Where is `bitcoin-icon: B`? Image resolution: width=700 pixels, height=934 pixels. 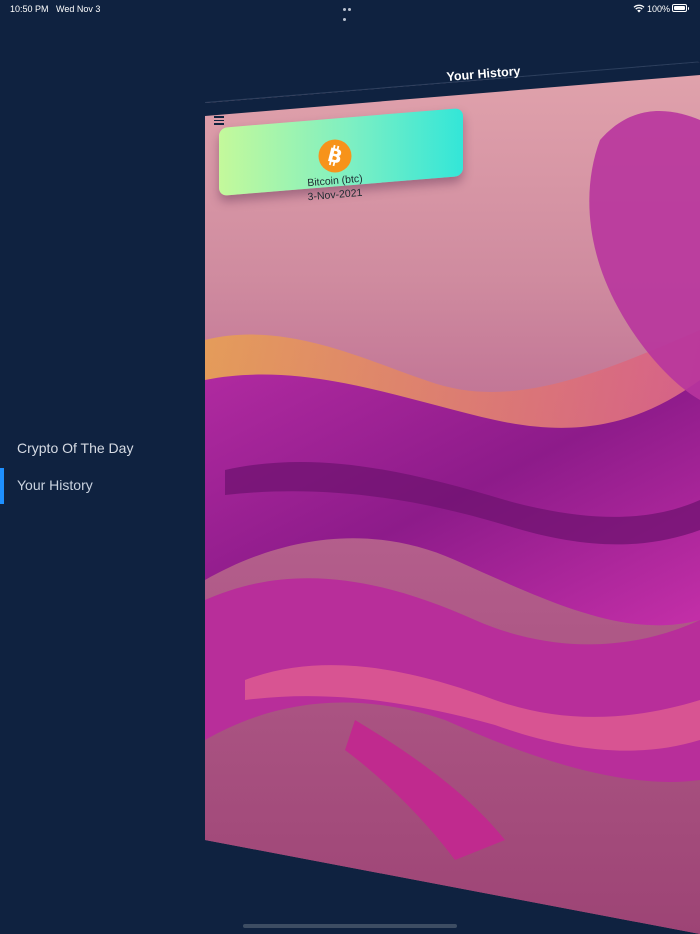 bitcoin-icon: B is located at coordinates (335, 156).